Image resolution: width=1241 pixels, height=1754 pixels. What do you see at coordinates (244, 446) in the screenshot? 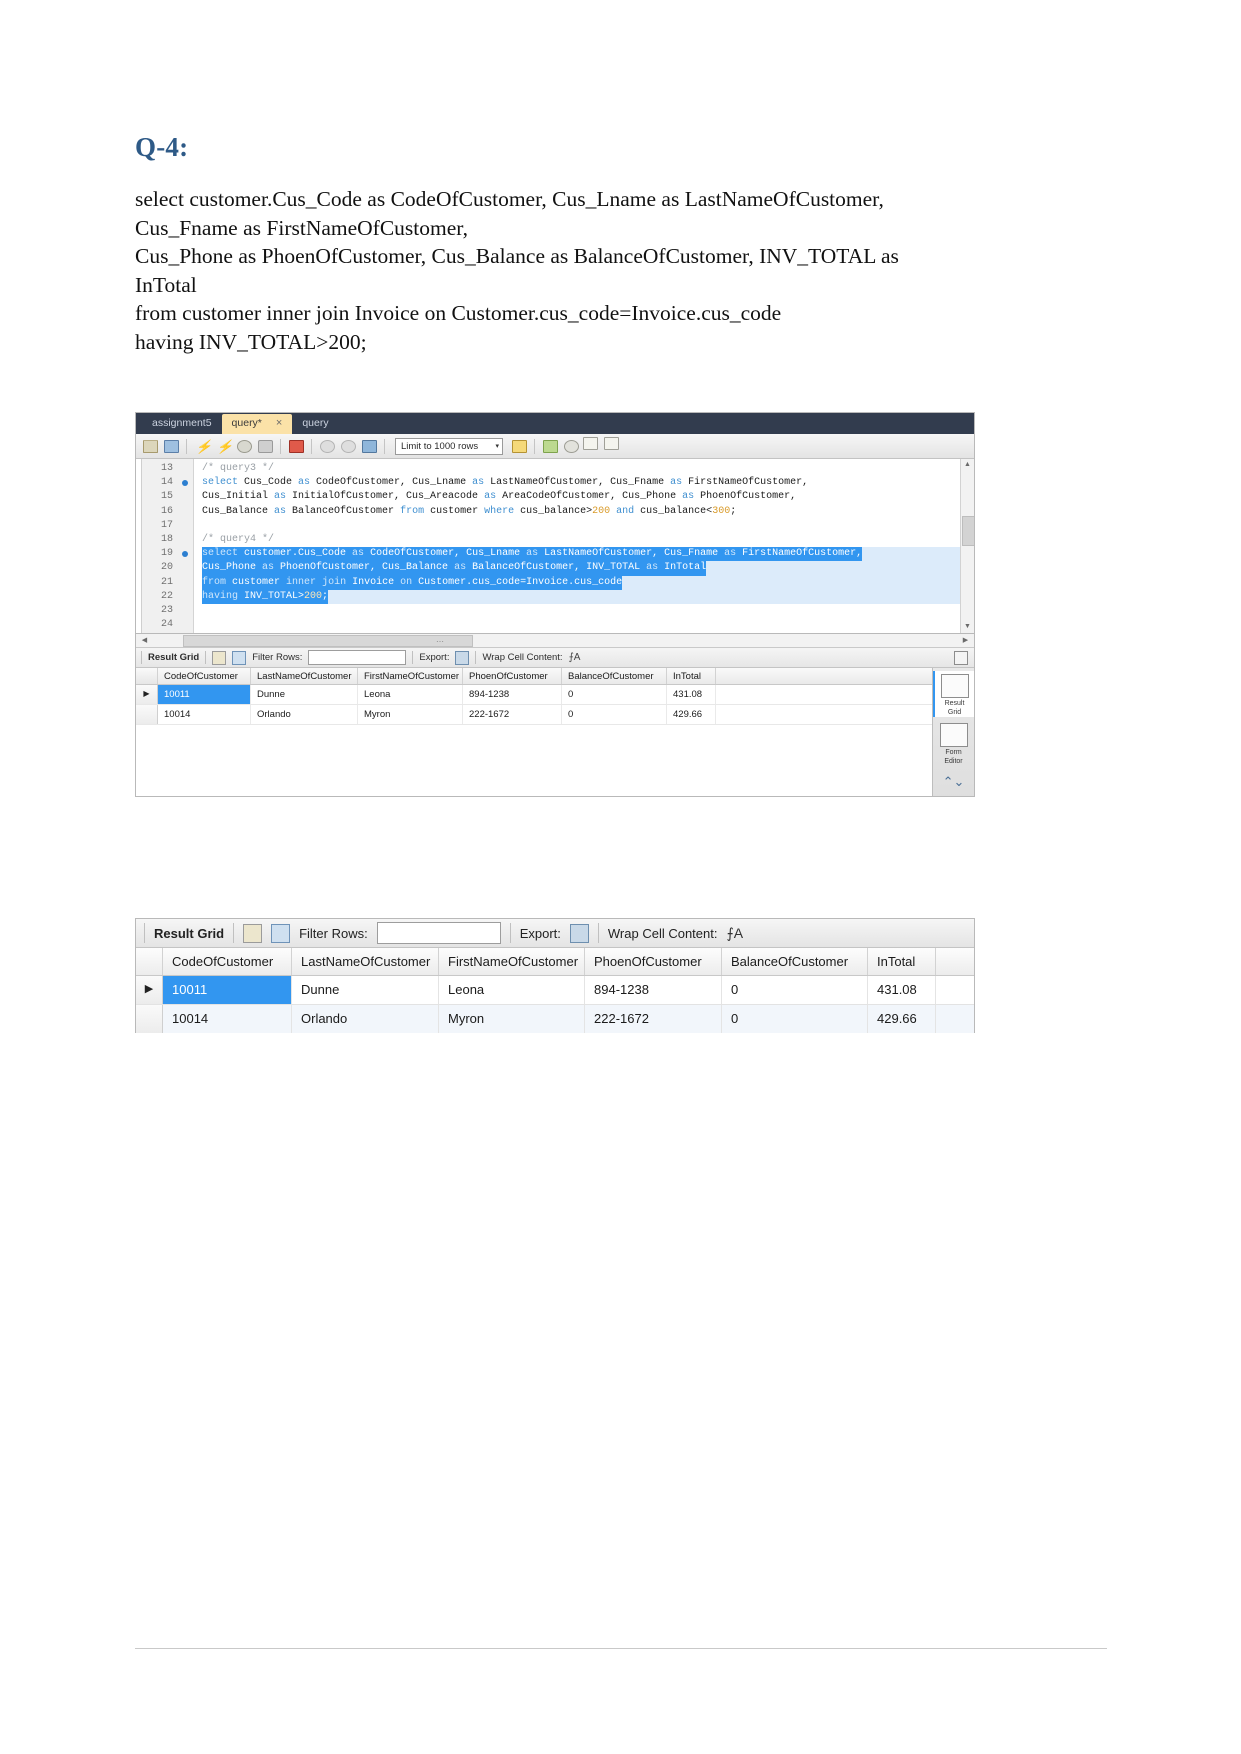
I see `explain-icon` at bounding box center [244, 446].